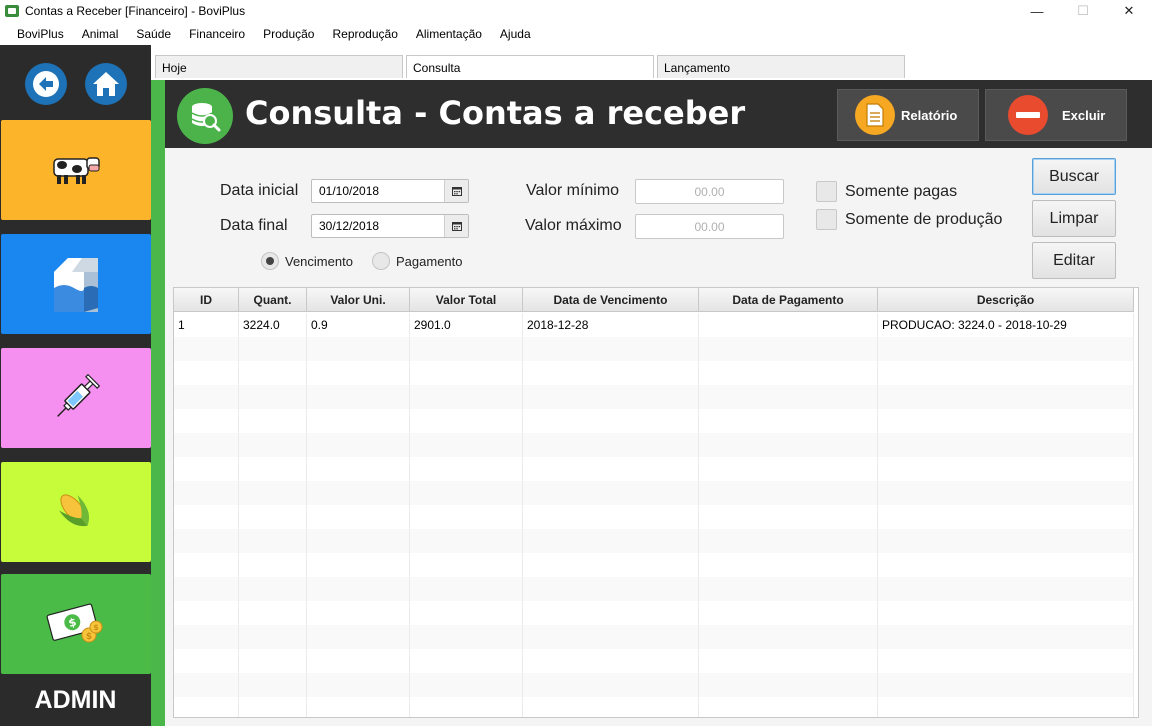 This screenshot has width=1152, height=726. I want to click on end-date-value: 30/12/2018, so click(349, 226).